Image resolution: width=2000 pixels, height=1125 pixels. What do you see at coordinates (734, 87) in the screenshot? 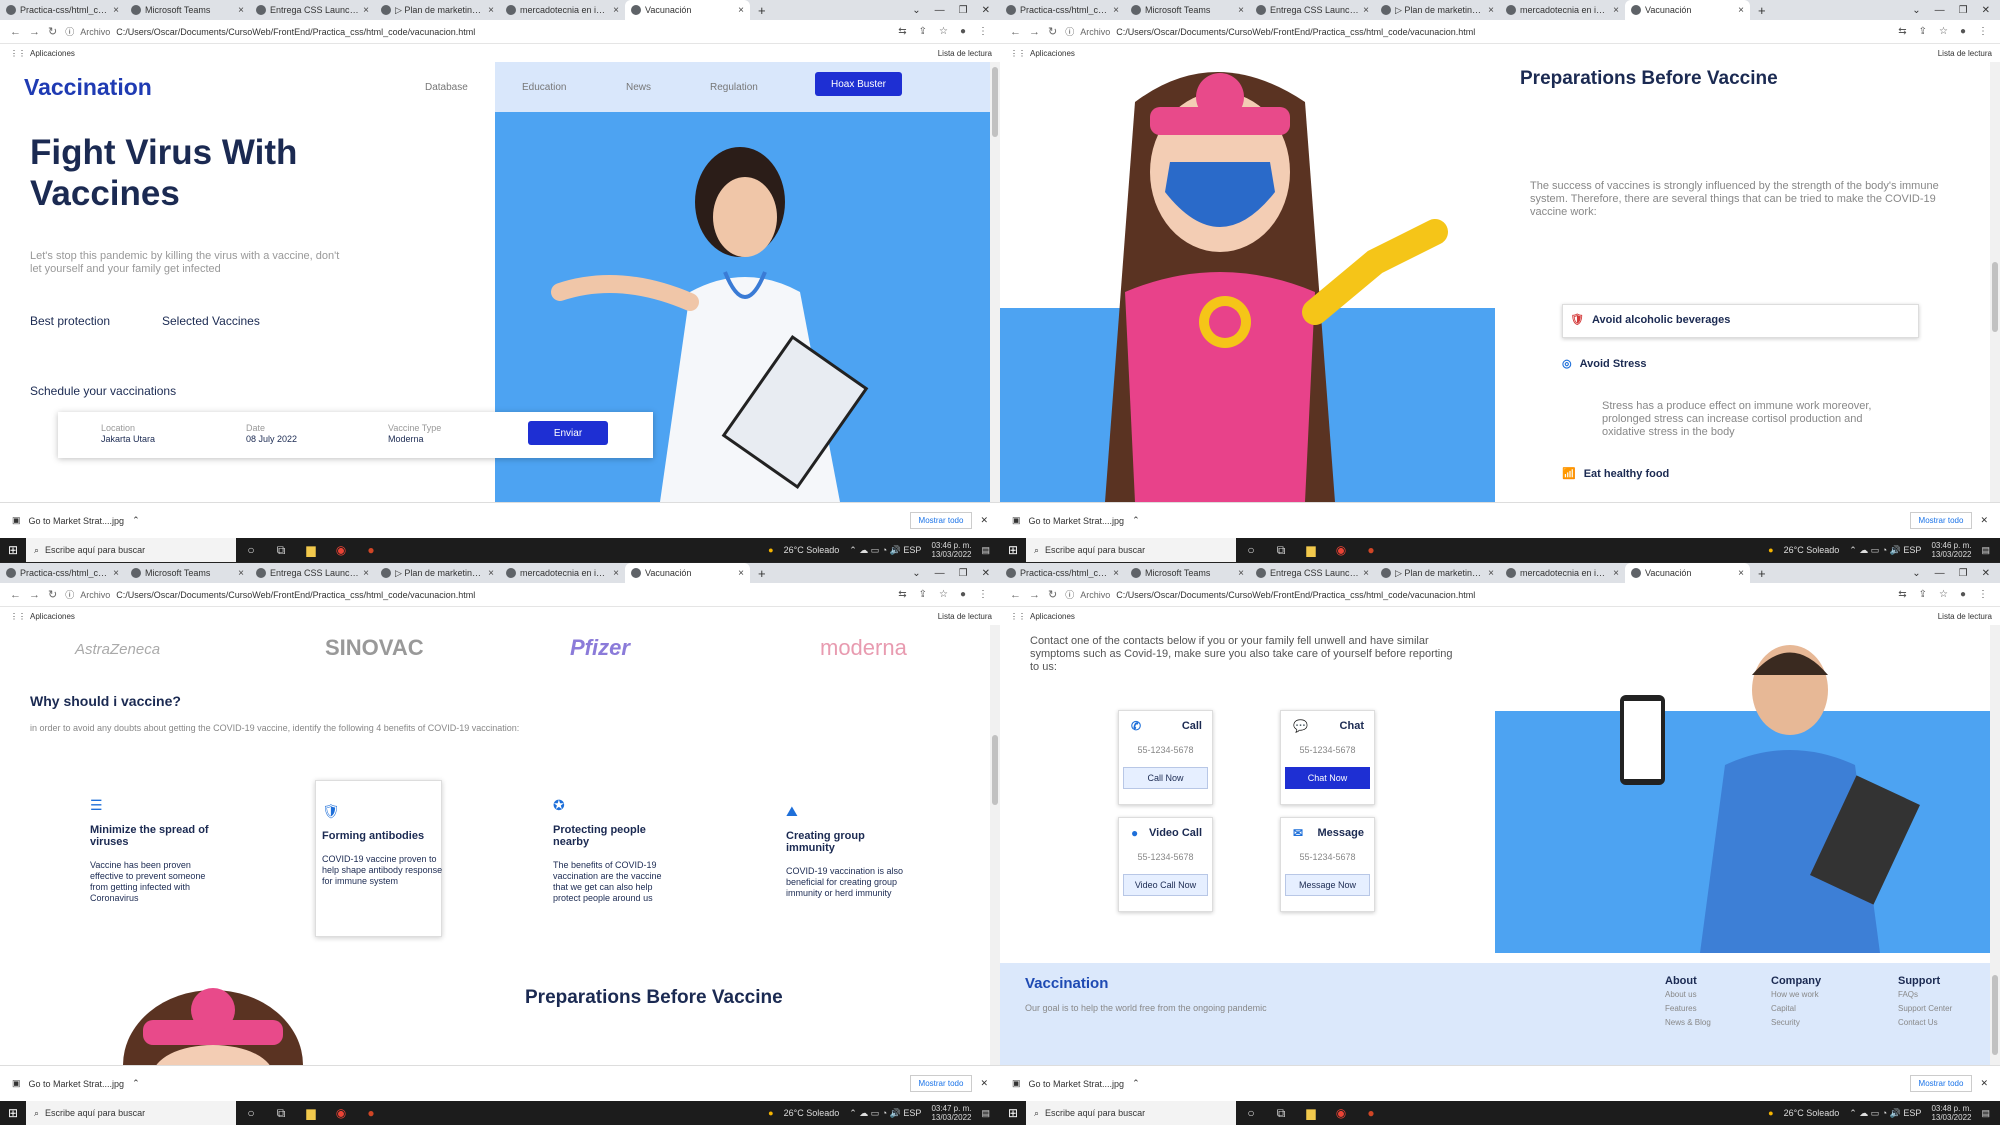
I see `nav-regulation: Regulation` at bounding box center [734, 87].